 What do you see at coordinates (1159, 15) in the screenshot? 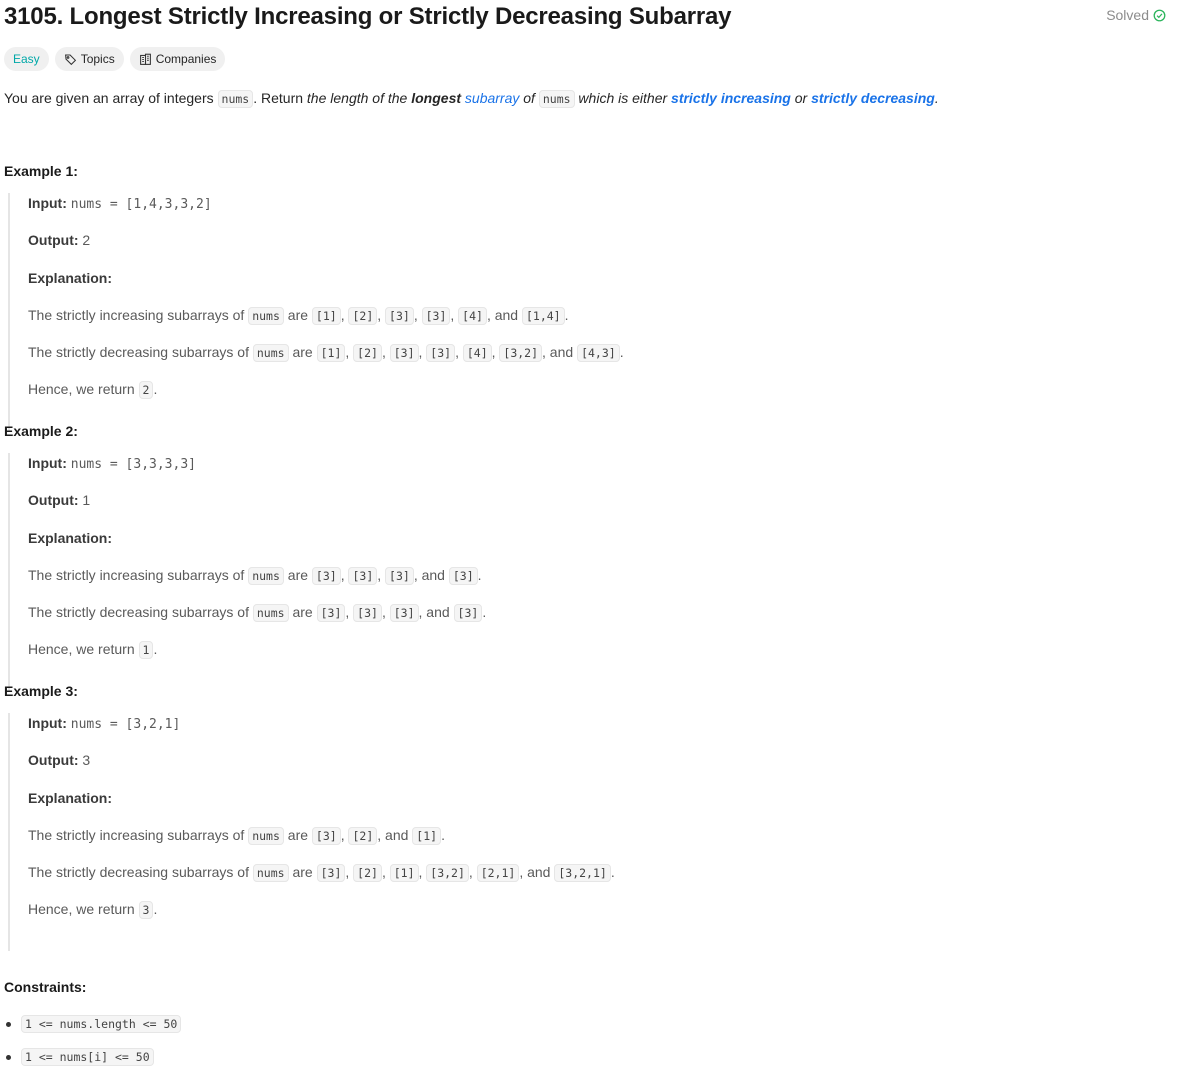
I see `check-circle-icon` at bounding box center [1159, 15].